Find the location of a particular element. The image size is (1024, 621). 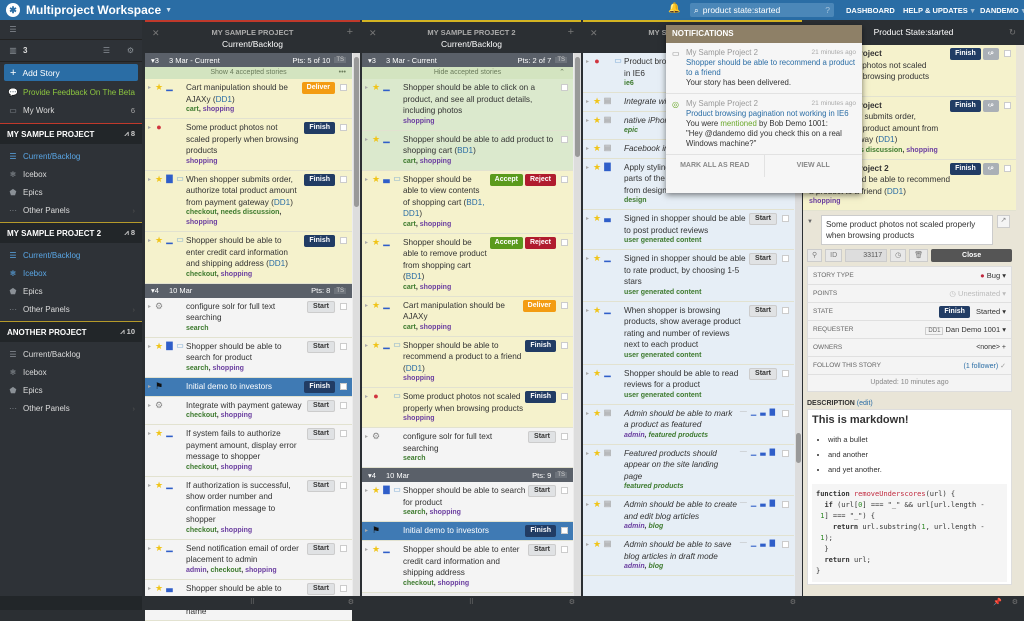

nav-help-updates: HELP & UPDATES▾ is located at coordinates (939, 10).